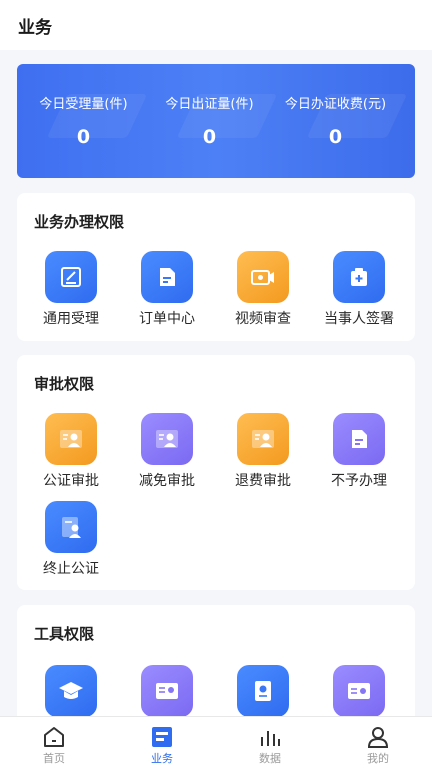  Describe the element at coordinates (359, 319) in the screenshot. I see `item-label: 当事人签署` at that location.